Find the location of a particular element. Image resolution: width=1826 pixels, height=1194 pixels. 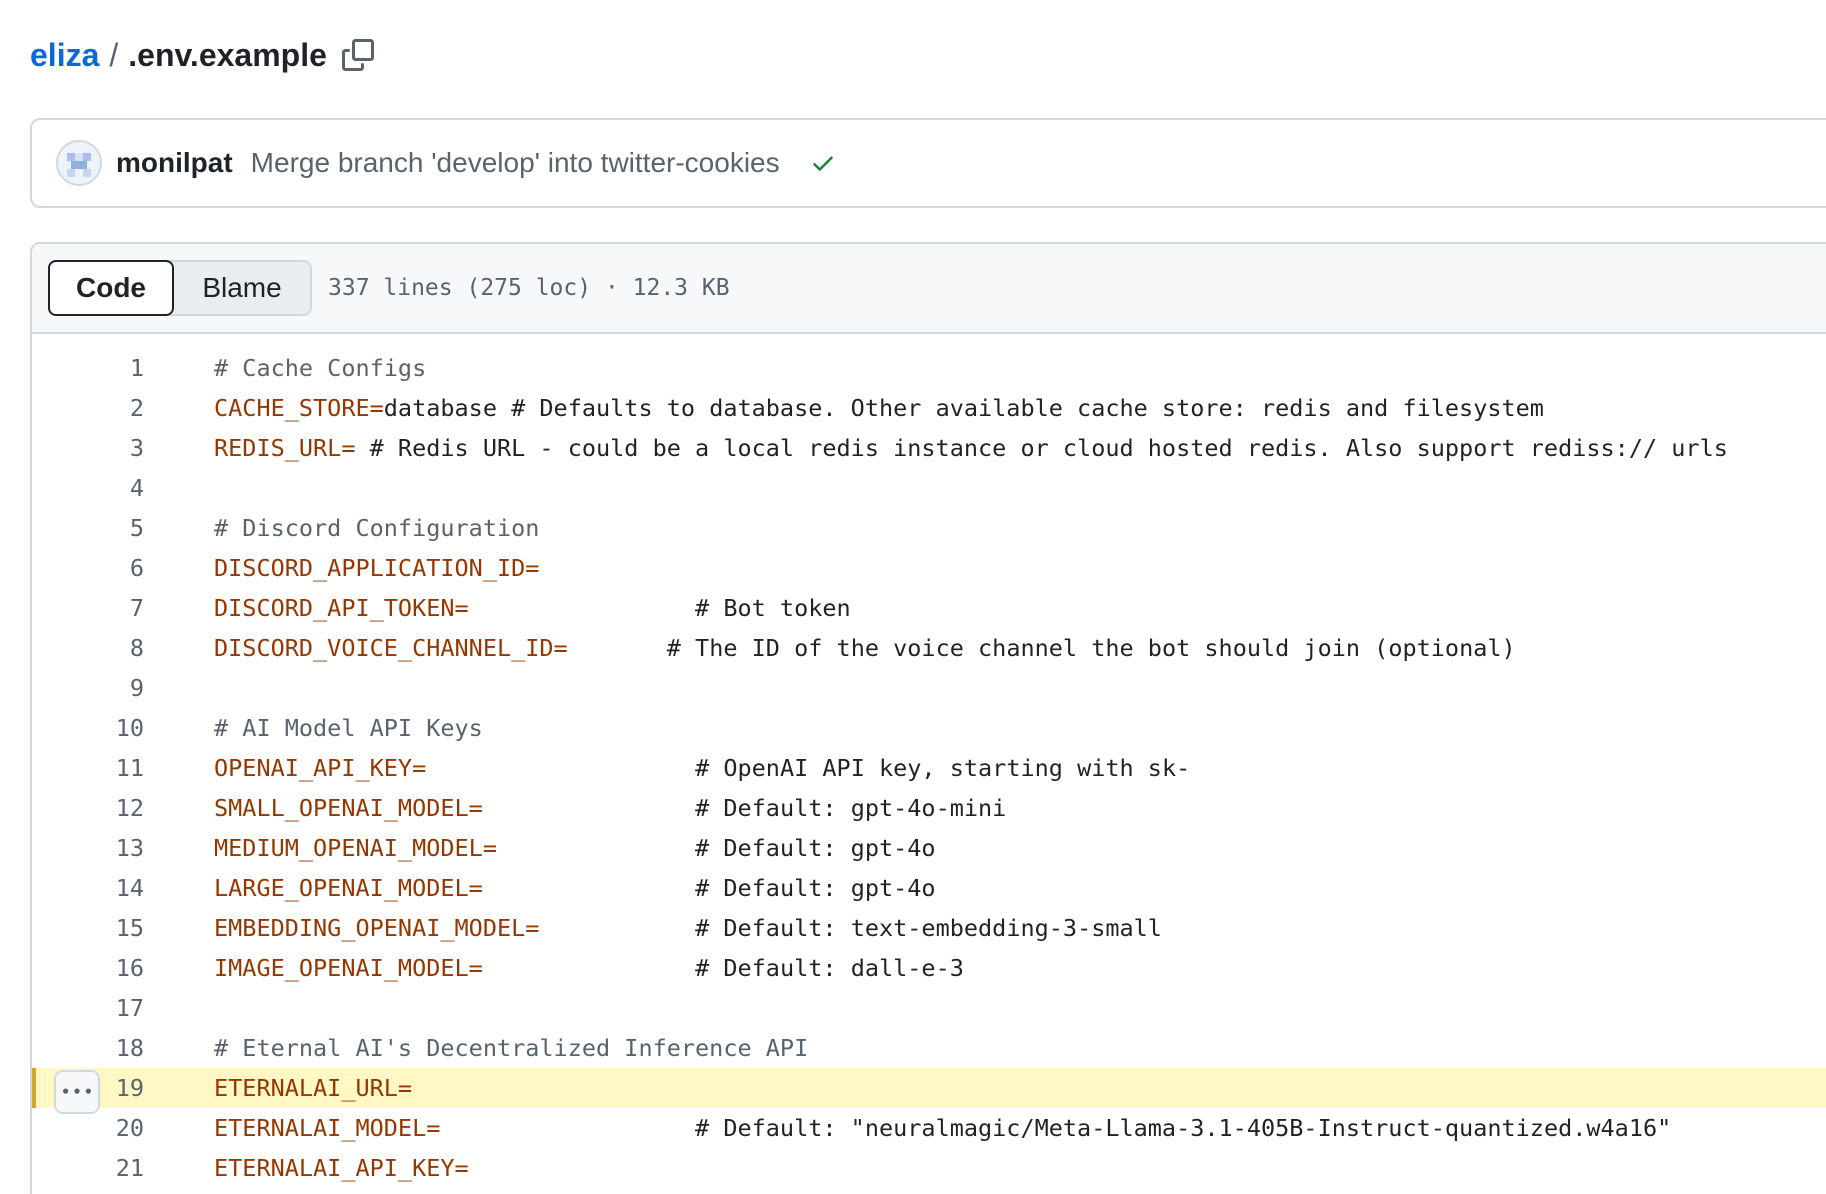

line-number: 6 is located at coordinates (88, 568).